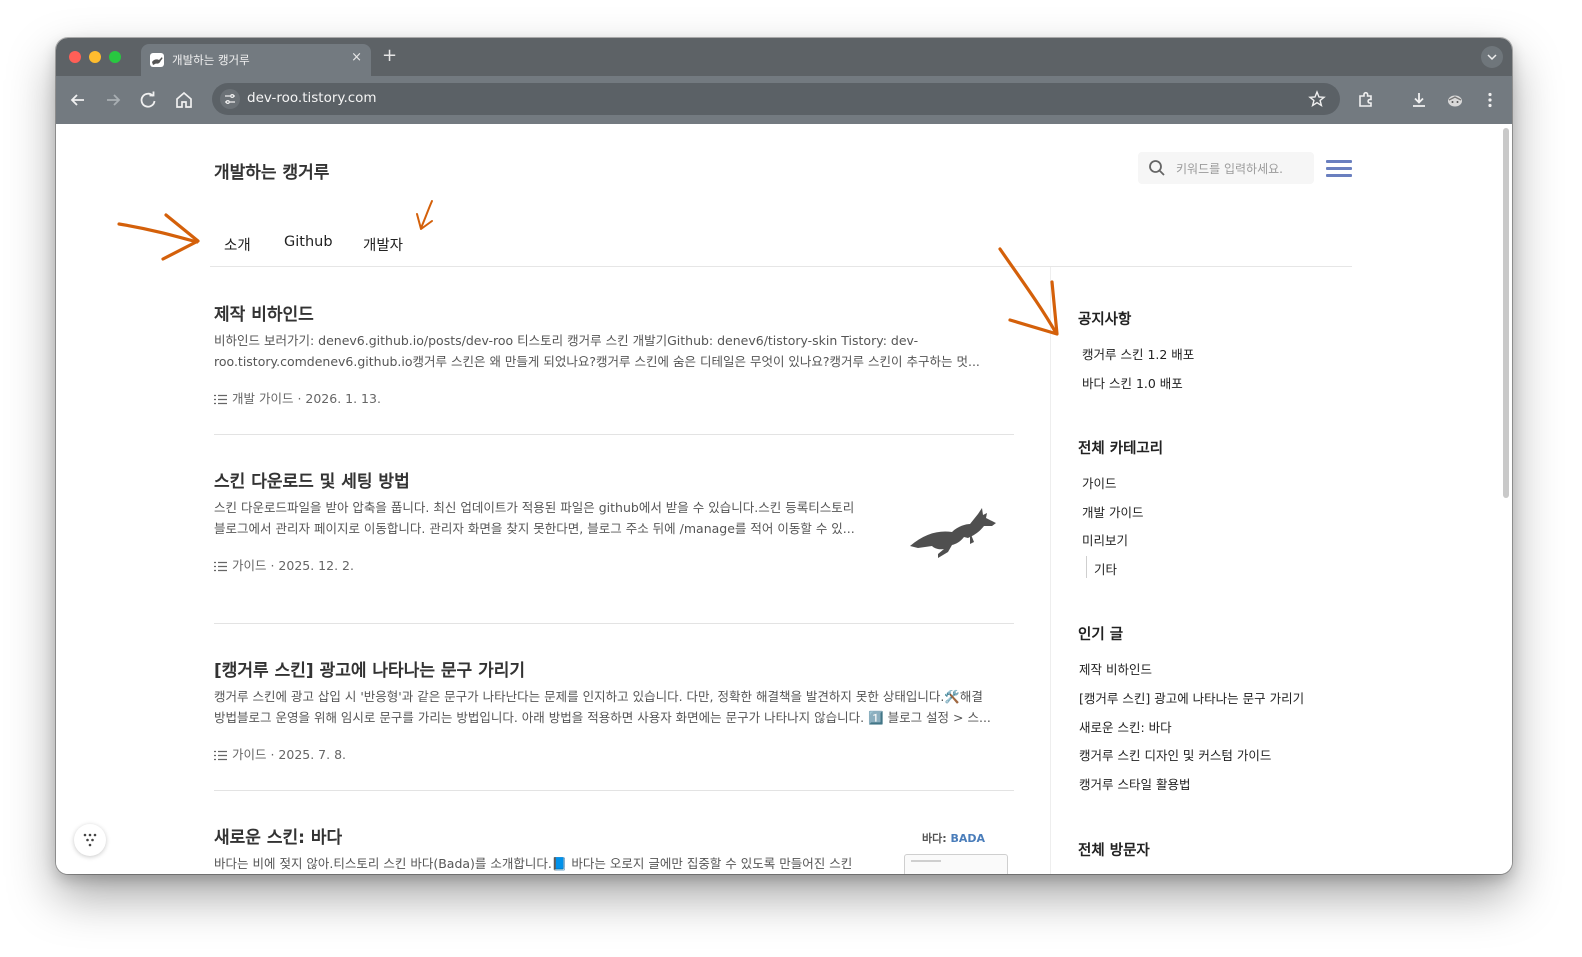 This screenshot has width=1582, height=957. Describe the element at coordinates (271, 170) in the screenshot. I see `blog-title: 개발하는 캥거루` at that location.